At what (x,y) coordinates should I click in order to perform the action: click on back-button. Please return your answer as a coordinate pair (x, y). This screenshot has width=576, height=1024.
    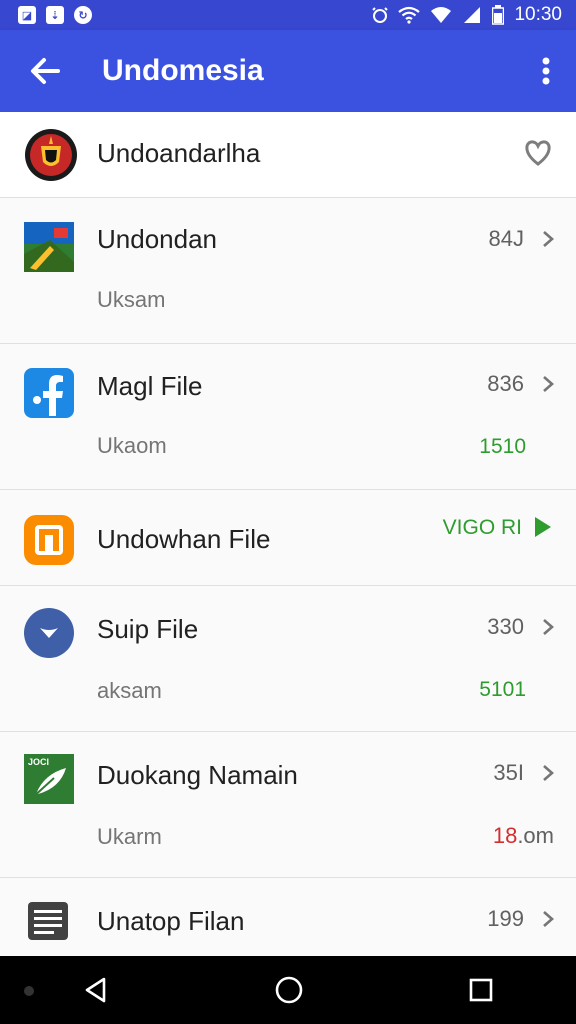
    Looking at the image, I should click on (45, 71).